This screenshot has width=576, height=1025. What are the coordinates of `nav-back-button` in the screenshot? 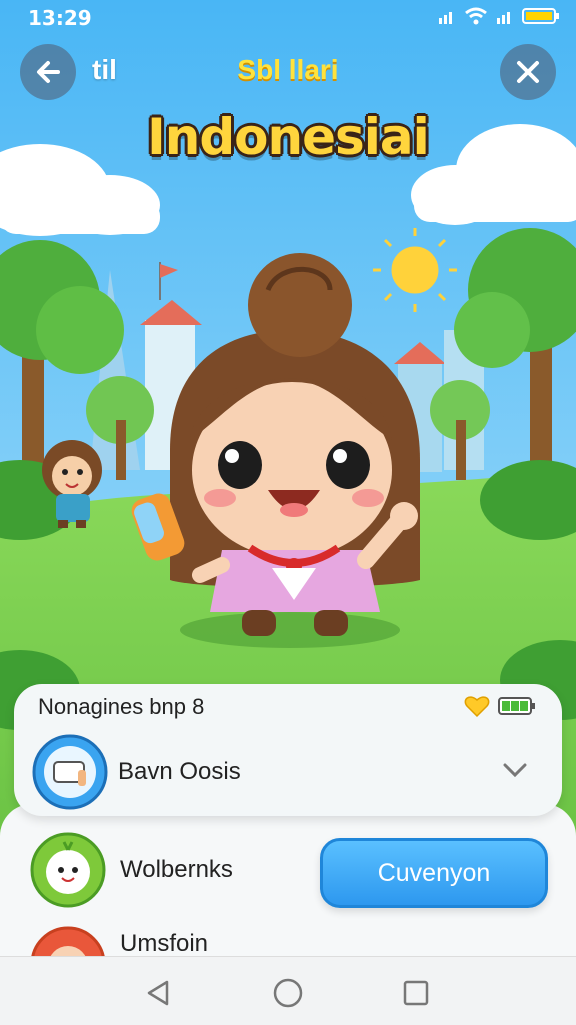 It's located at (158, 993).